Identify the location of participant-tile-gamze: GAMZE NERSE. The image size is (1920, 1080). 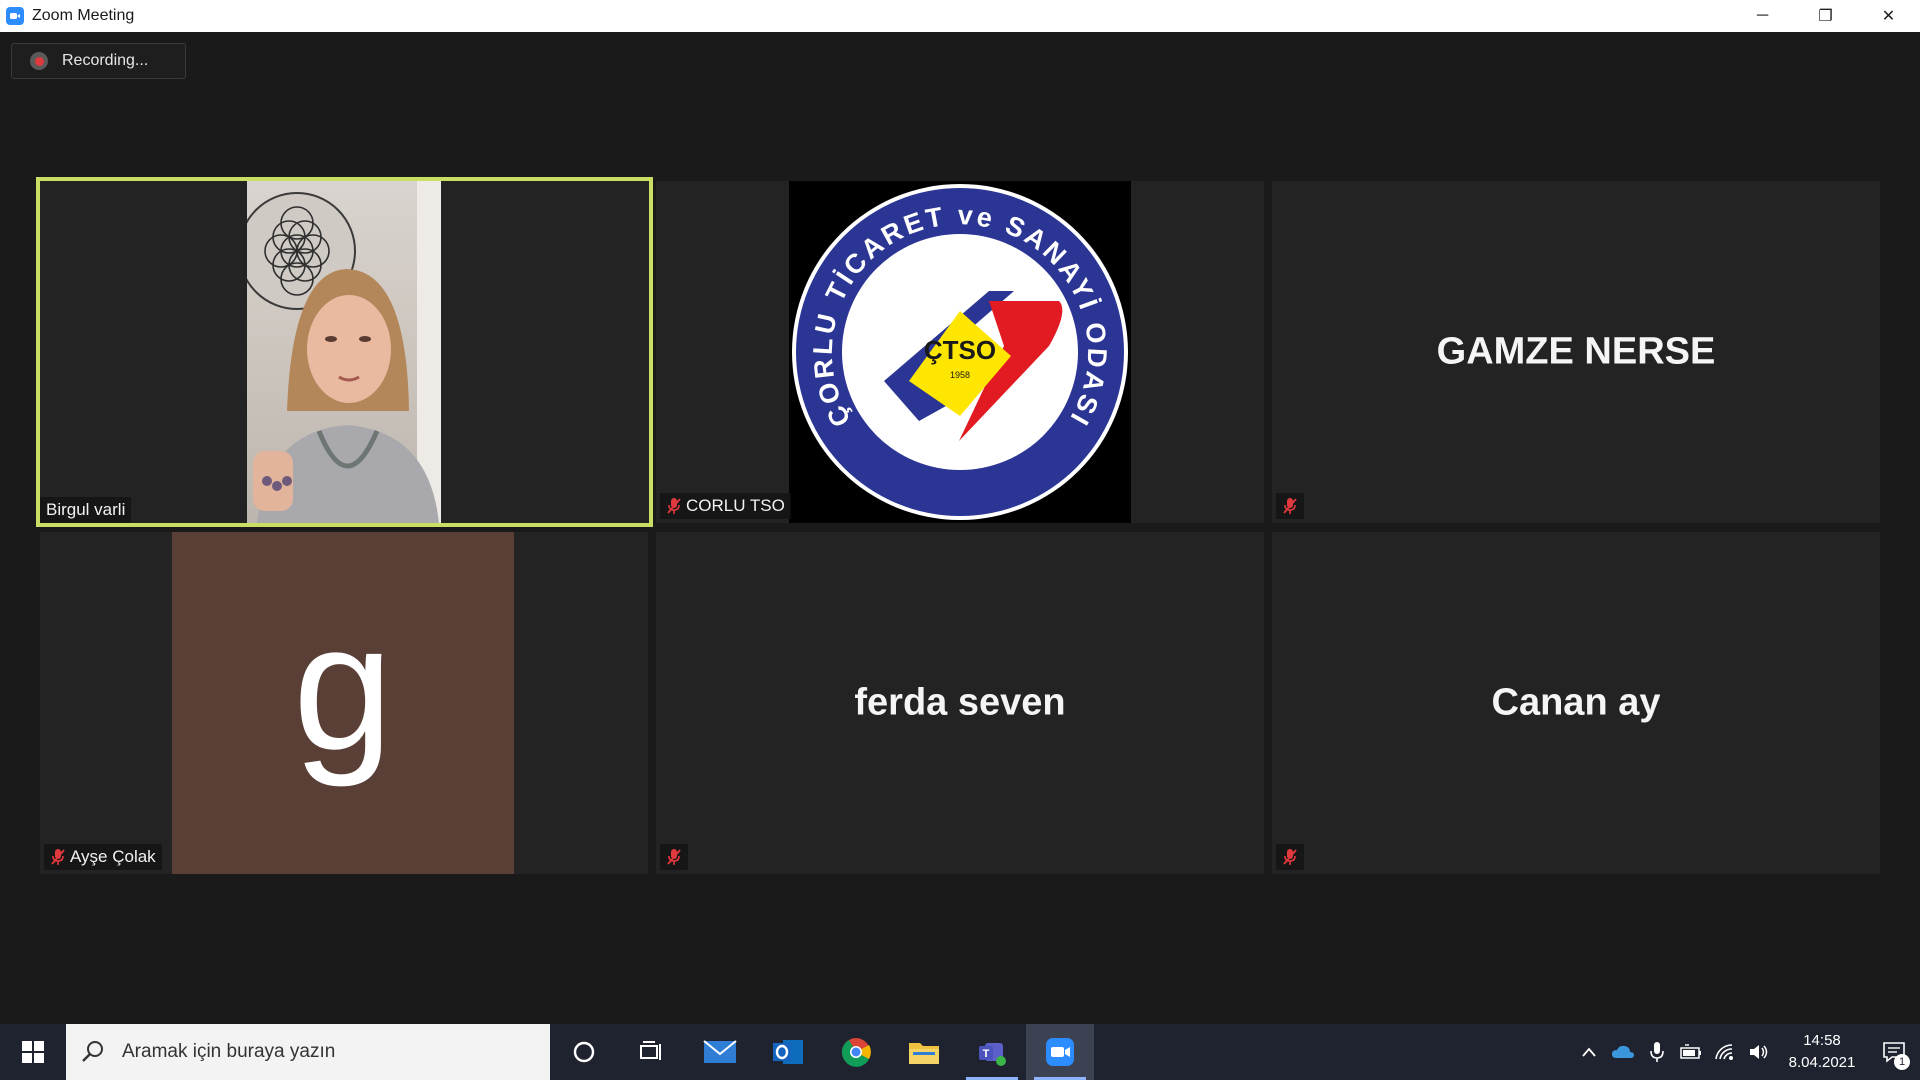
(1576, 352).